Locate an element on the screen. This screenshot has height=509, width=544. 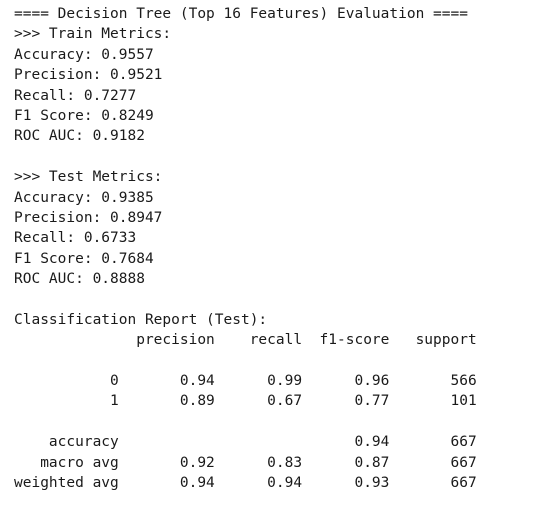
test-accuracy-line: Accuracy: 0.9385 is located at coordinates (84, 197).